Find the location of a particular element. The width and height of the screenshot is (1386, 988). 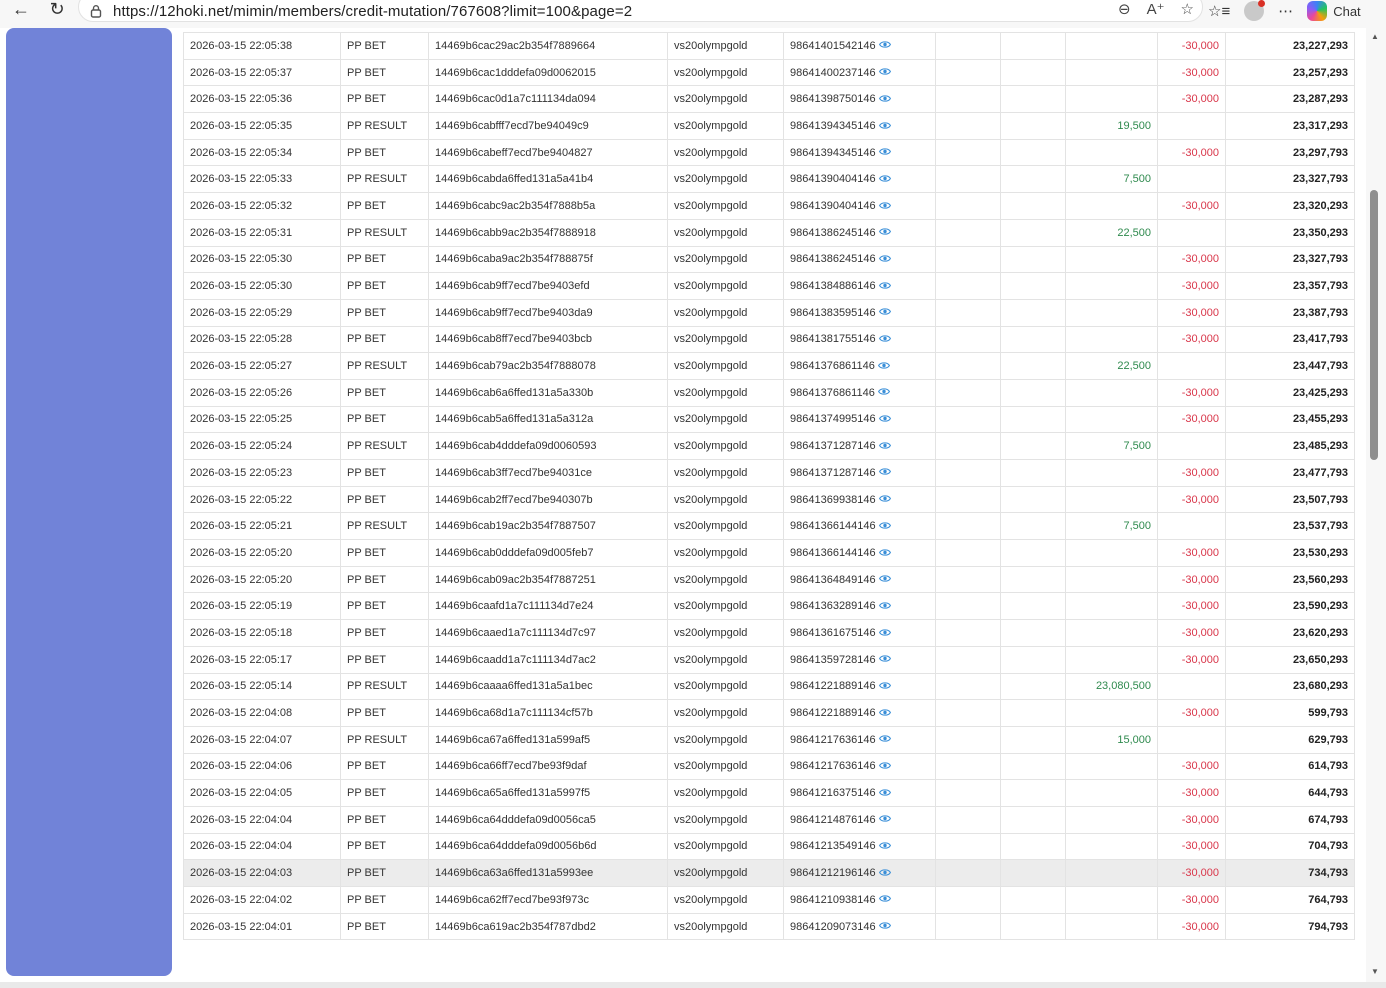

date-text: 2026-03-15 22:05:37 is located at coordinates (241, 72).